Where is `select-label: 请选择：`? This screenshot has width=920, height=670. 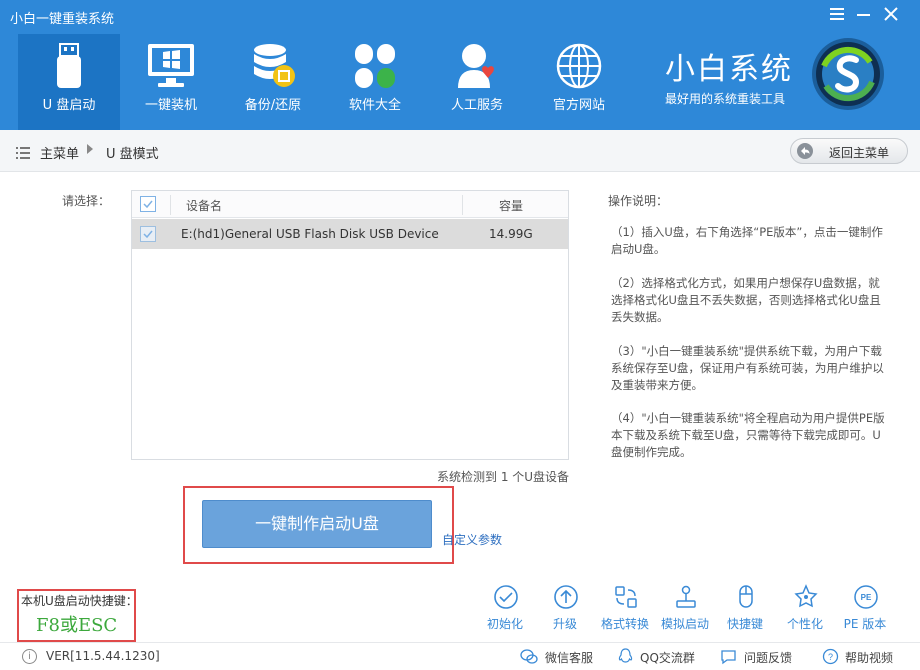
select-label: 请选择： is located at coordinates (86, 201).